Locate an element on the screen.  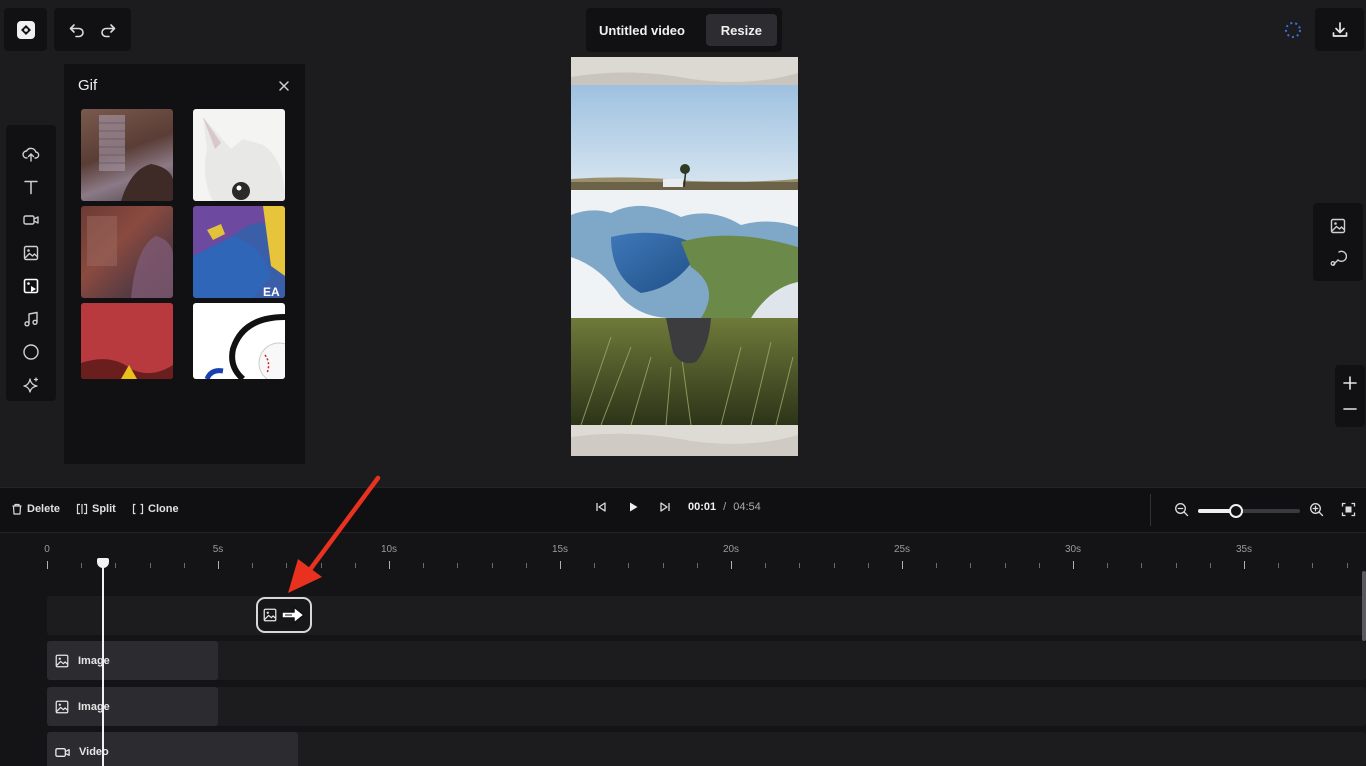
plus-icon is located at coordinates (1350, 383).